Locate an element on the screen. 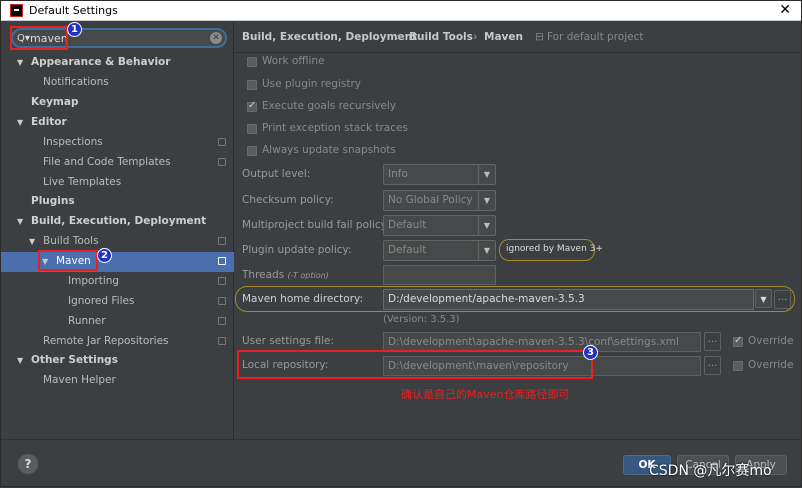 This screenshot has height=488, width=802. step-badge-1: 1 is located at coordinates (74, 29).